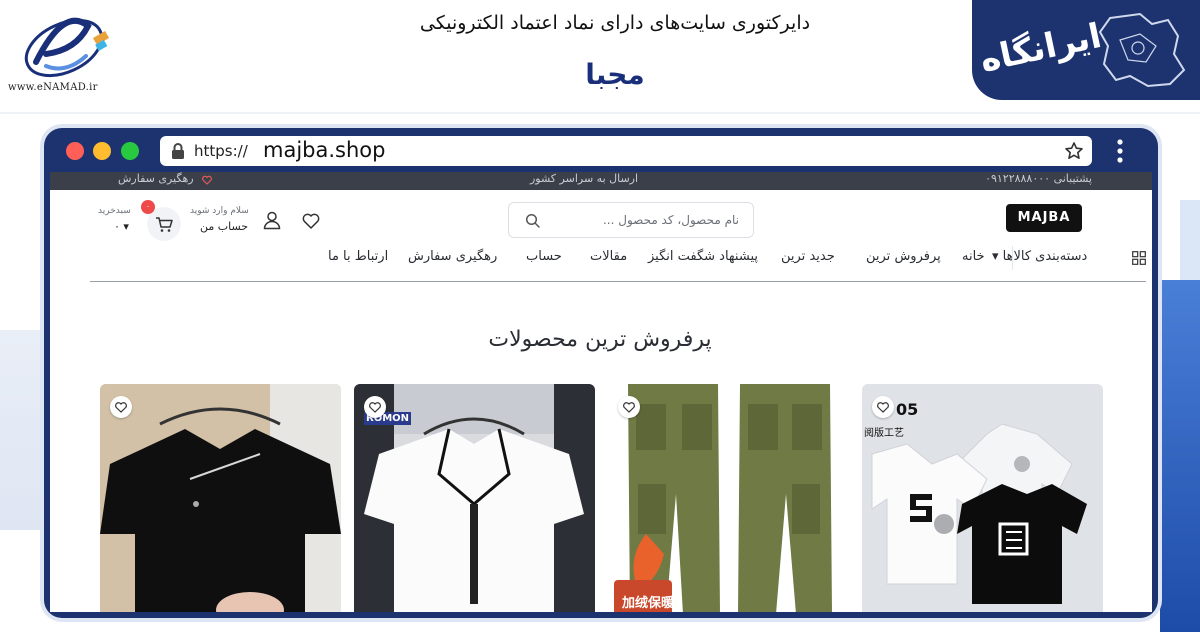 This screenshot has height=632, width=1200. What do you see at coordinates (272, 220) in the screenshot?
I see `user-icon` at bounding box center [272, 220].